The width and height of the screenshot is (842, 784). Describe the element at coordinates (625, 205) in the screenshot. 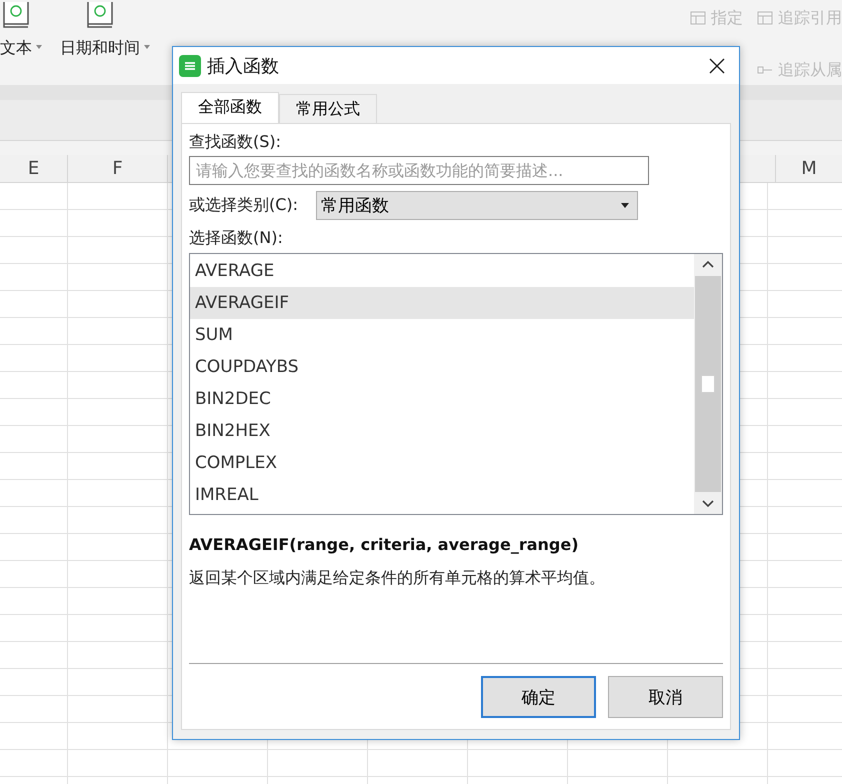

I see `caret-icon` at that location.